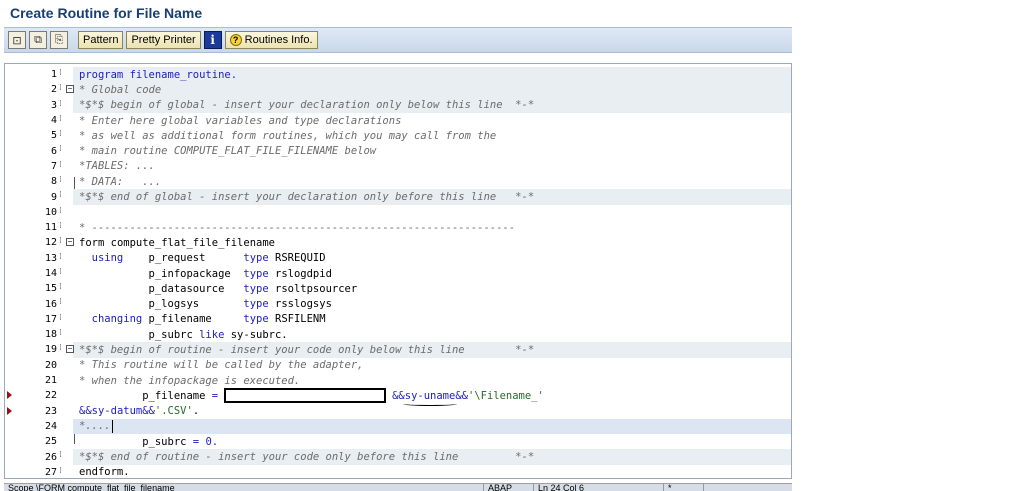 This screenshot has height=491, width=1024. I want to click on code-keyword: changing, so click(111, 319).